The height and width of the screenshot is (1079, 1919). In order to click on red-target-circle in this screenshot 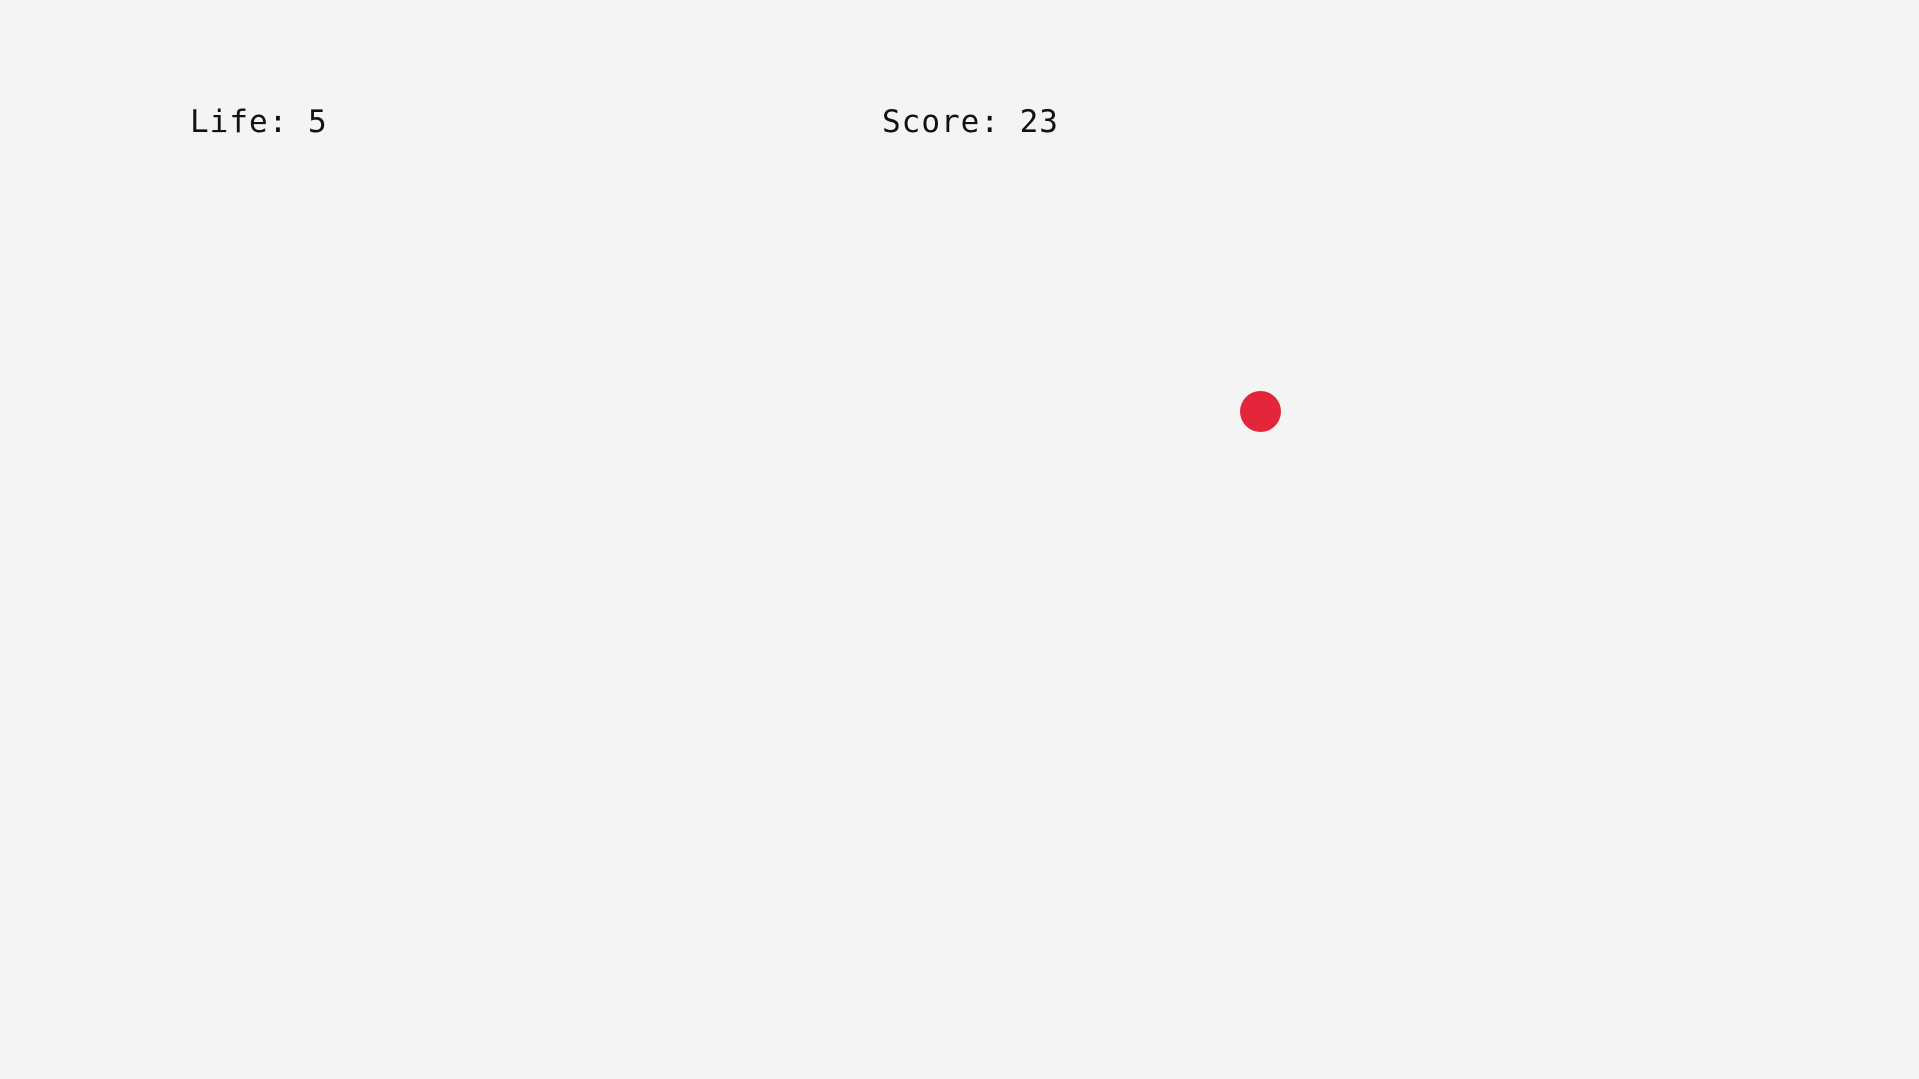, I will do `click(1260, 411)`.